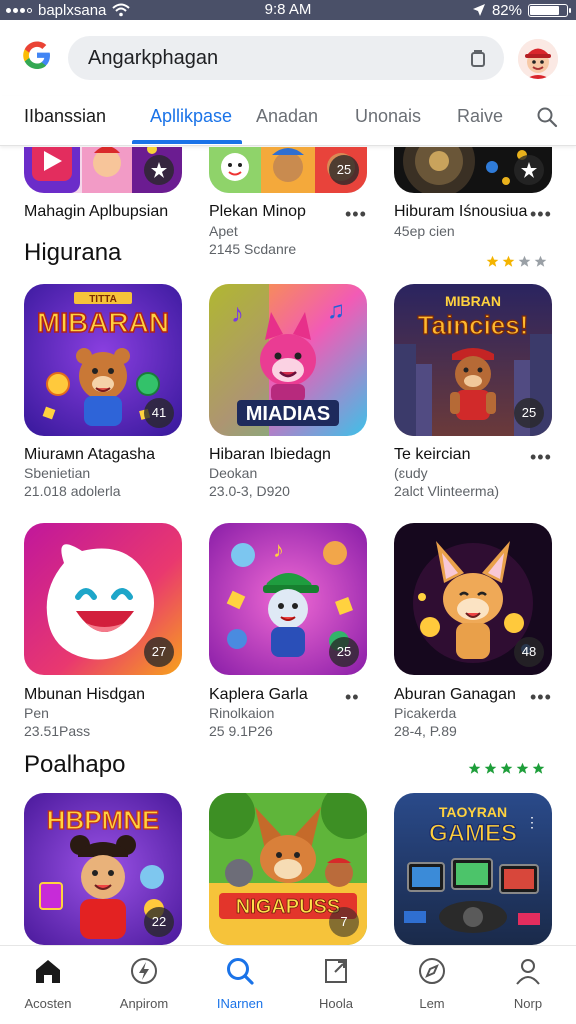 The height and width of the screenshot is (1024, 576). What do you see at coordinates (532, 822) in the screenshot?
I see `more-options-icon: ⋮` at bounding box center [532, 822].